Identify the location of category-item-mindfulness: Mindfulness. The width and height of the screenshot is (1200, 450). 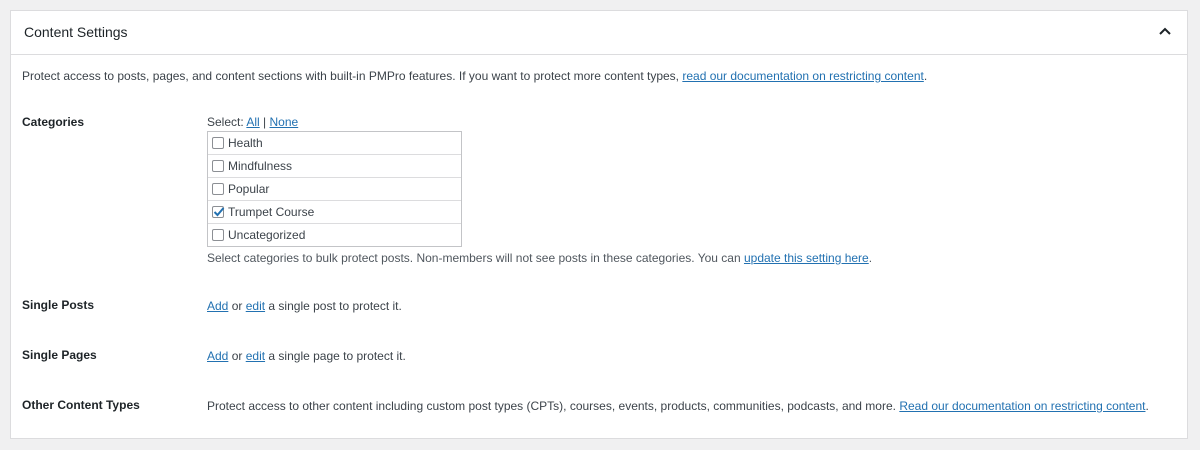
(334, 166).